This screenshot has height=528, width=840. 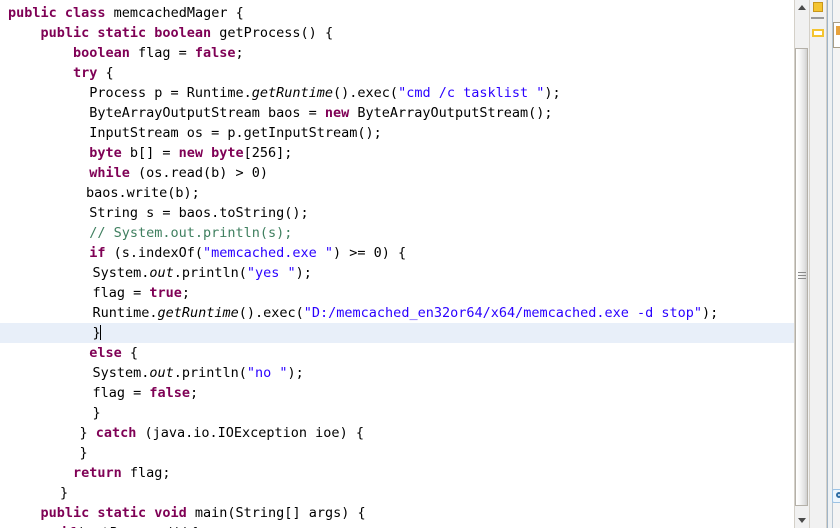 What do you see at coordinates (207, 113) in the screenshot?
I see `code-token-pl: ByteArrayOutputStream baos =` at bounding box center [207, 113].